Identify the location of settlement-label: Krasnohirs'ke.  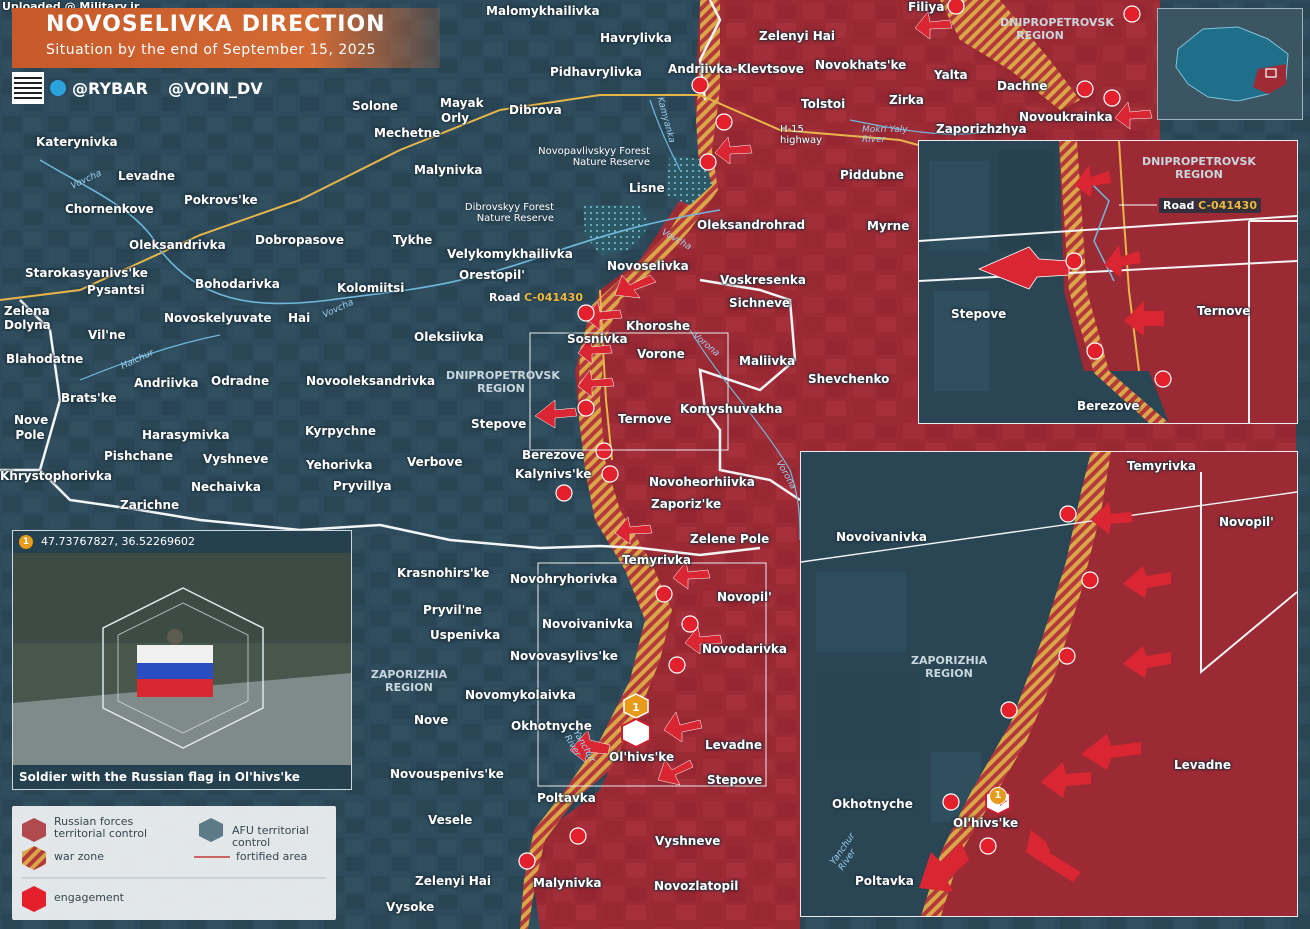
(443, 573).